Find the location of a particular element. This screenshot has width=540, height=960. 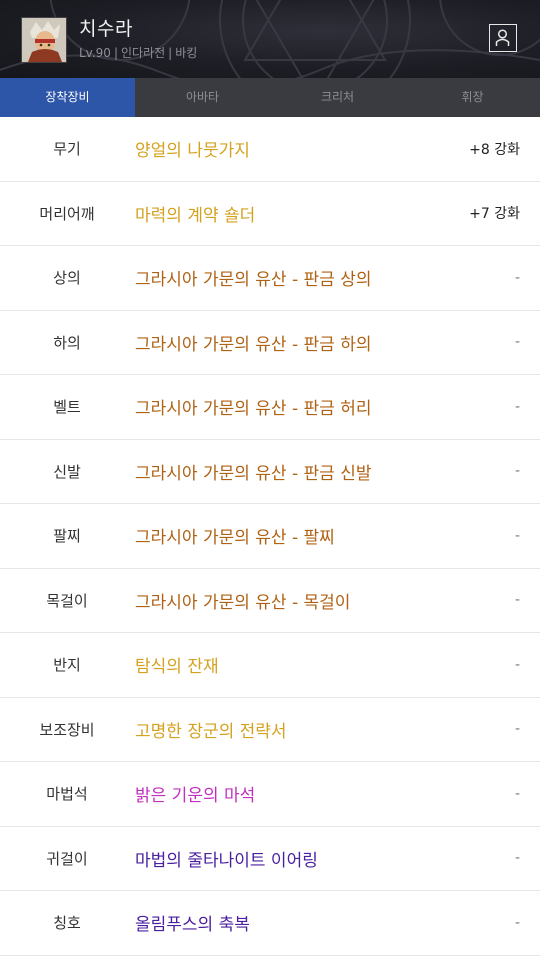

character-header: 치수라 Lv.90 | 인다라전 | 바킹 is located at coordinates (270, 39).